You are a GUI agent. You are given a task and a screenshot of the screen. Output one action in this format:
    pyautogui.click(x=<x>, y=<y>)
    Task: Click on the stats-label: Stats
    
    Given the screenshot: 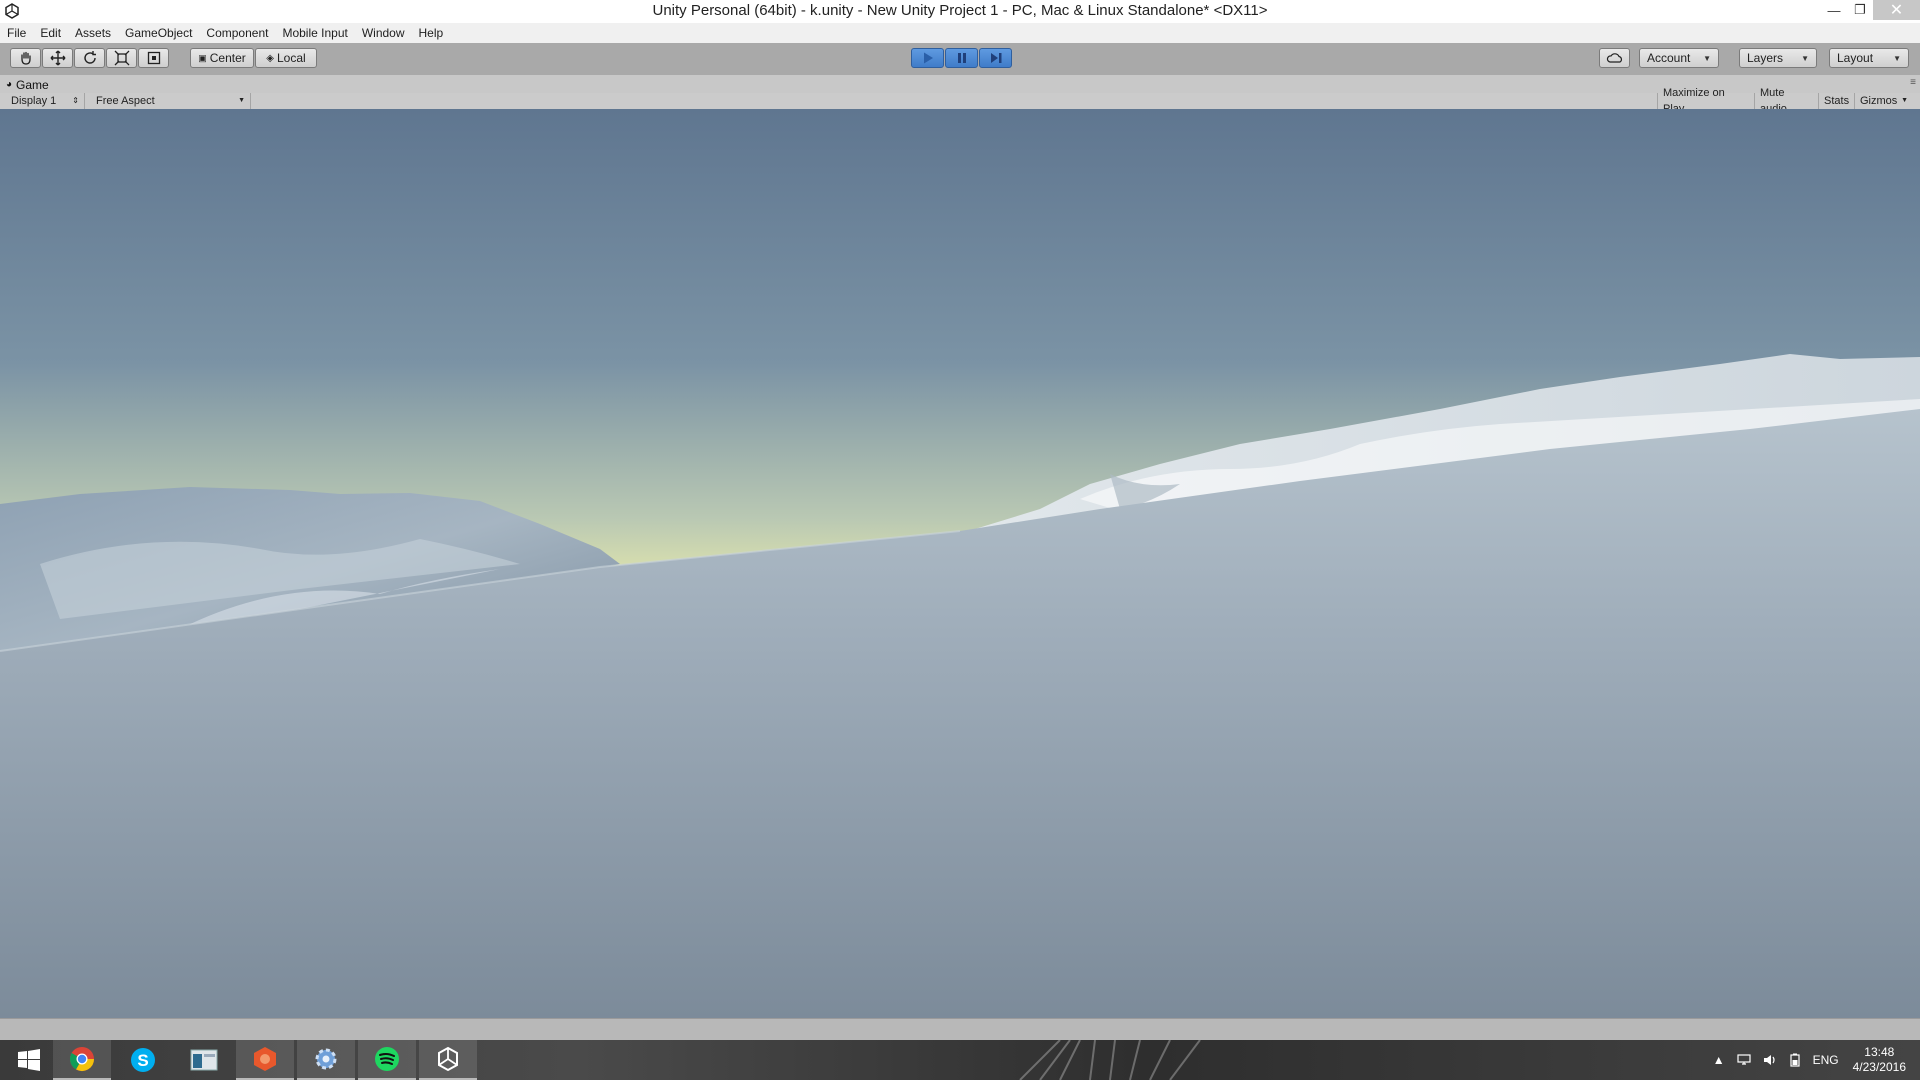 What is the action you would take?
    pyautogui.click(x=1837, y=101)
    